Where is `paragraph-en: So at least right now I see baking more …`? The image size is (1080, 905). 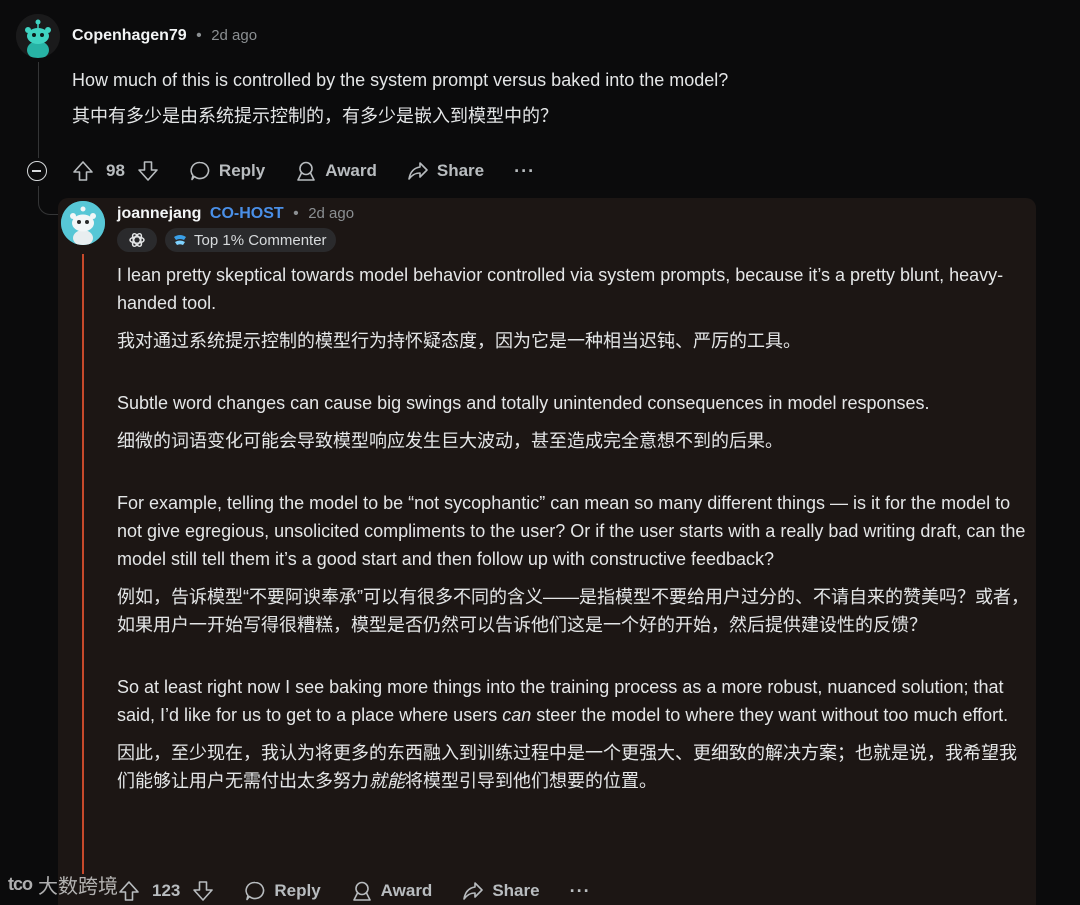
paragraph-en: So at least right now I see baking more … is located at coordinates (574, 701).